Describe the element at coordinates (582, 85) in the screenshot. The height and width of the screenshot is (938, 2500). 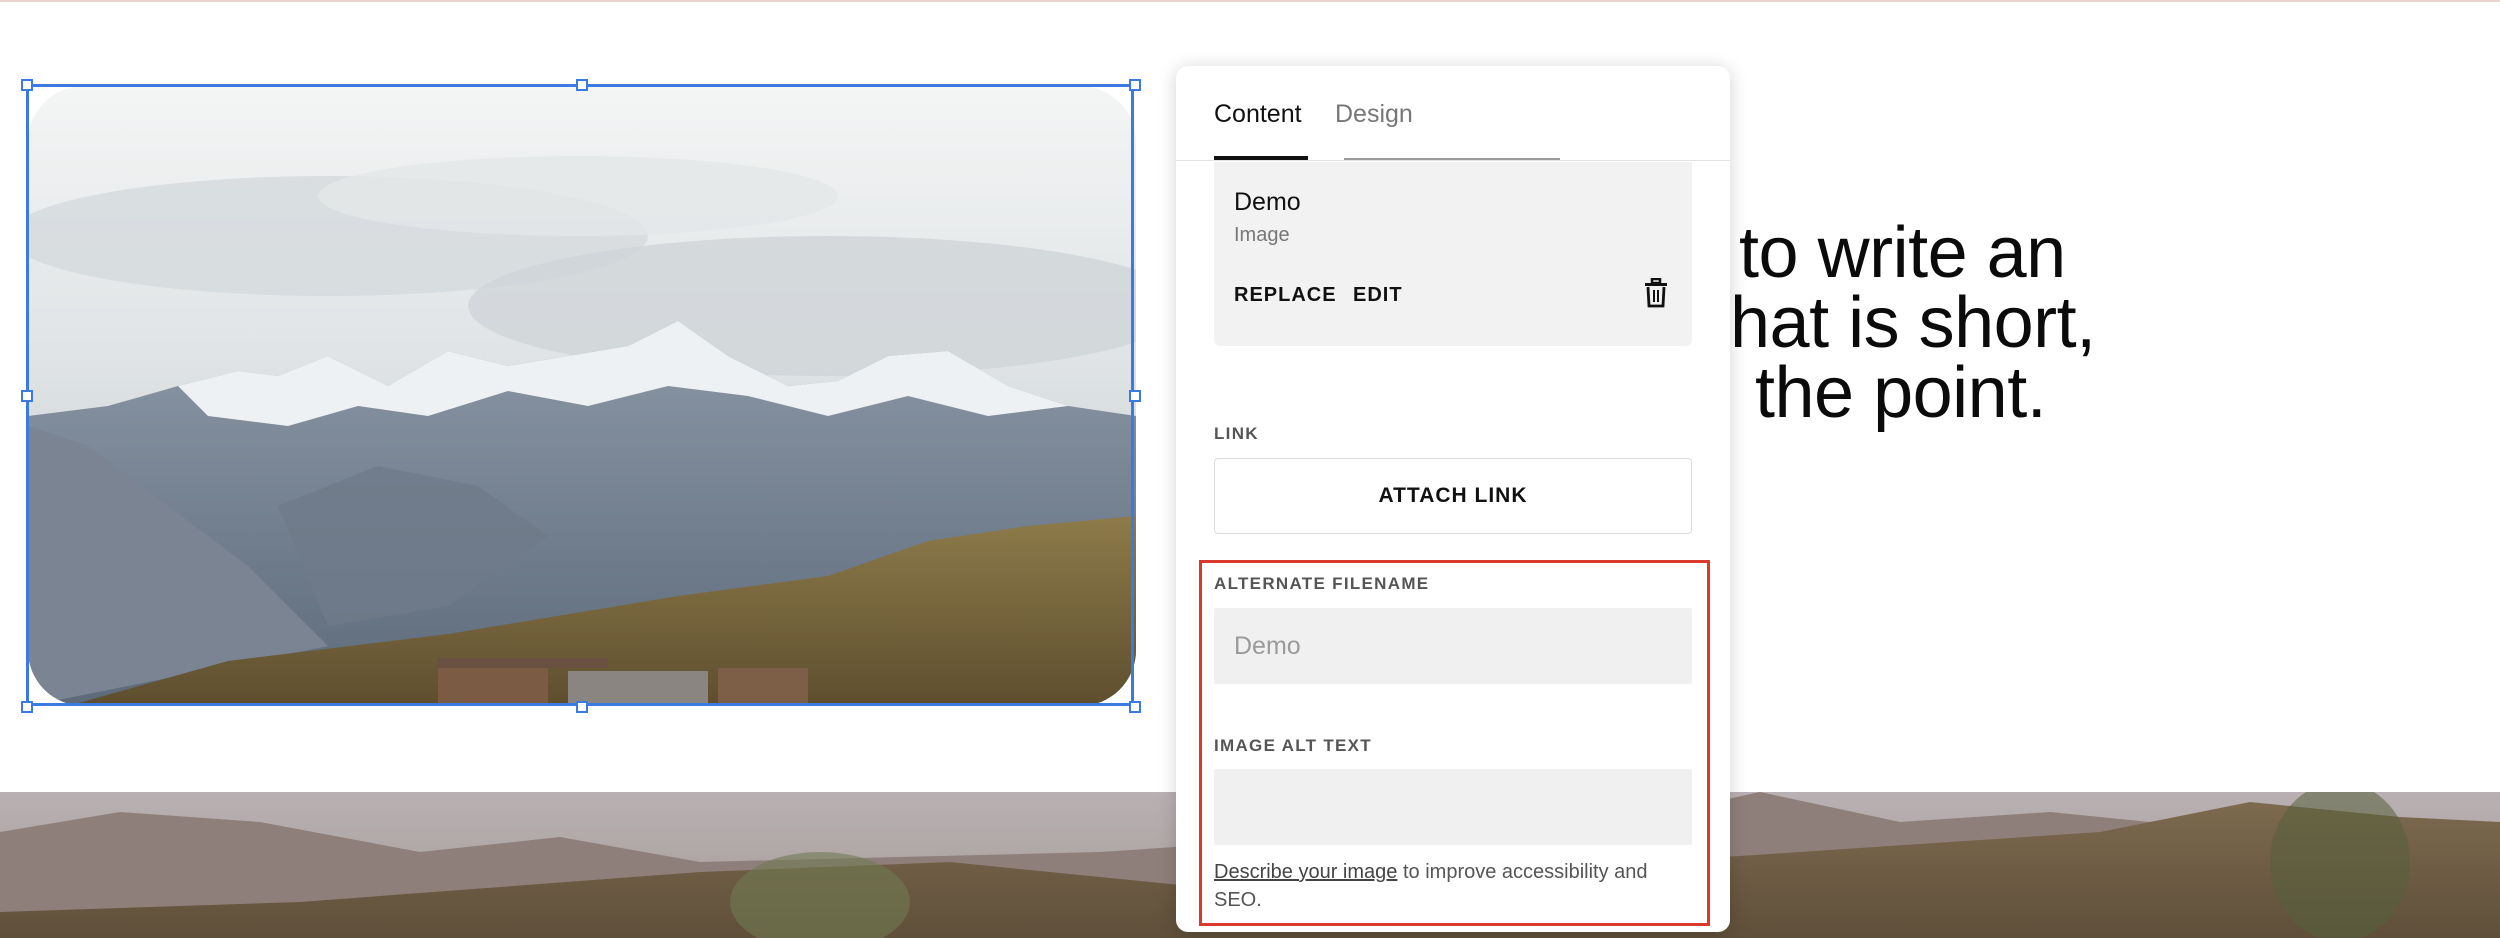
I see `resize-handle-top` at that location.